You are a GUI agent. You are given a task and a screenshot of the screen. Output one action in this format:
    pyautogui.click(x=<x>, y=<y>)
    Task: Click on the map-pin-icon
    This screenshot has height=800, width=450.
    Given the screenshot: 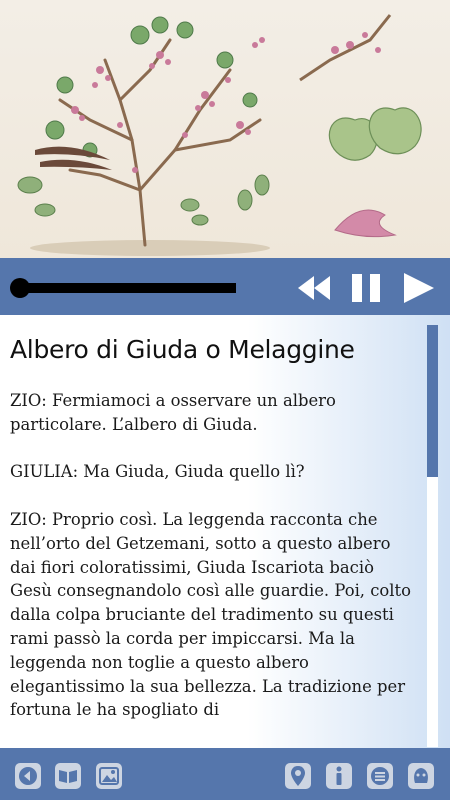 What is the action you would take?
    pyautogui.click(x=298, y=776)
    